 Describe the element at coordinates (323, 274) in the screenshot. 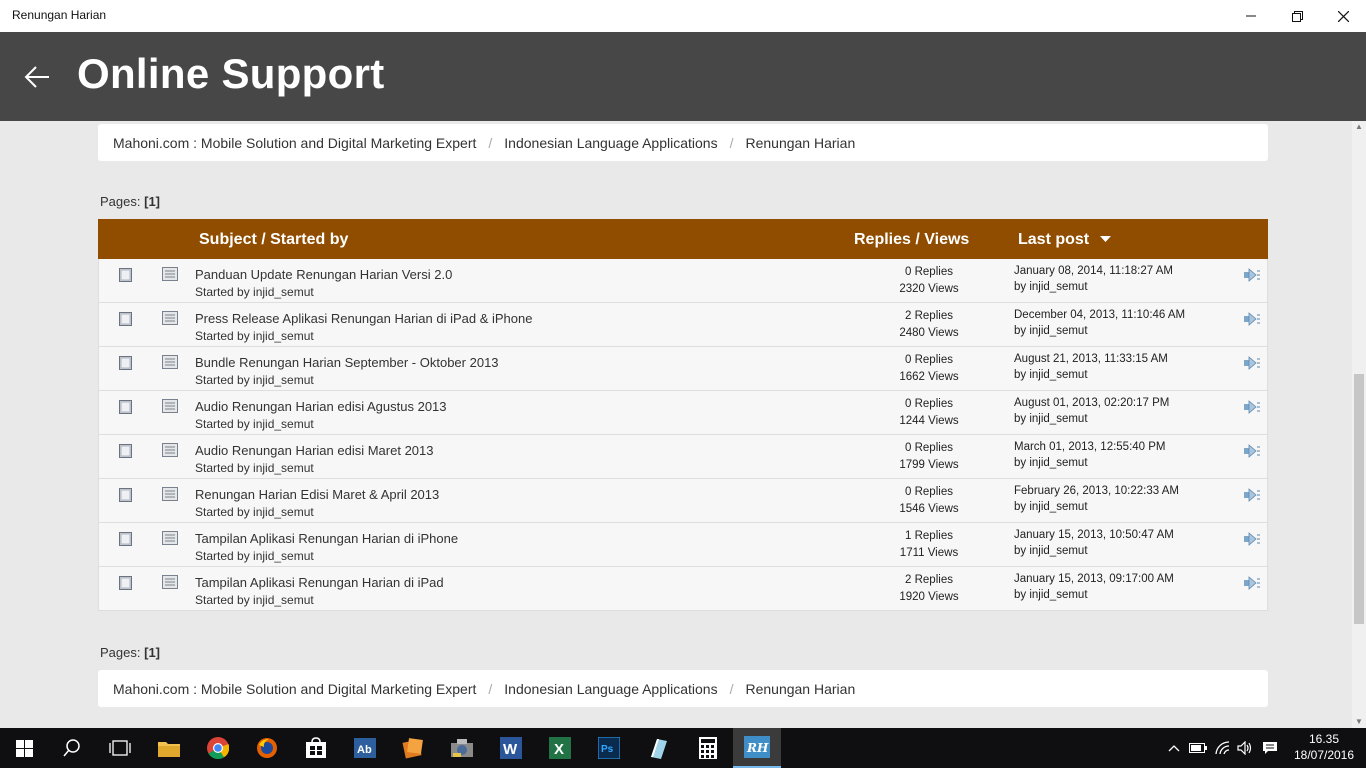

I see `topic-subject-link: Panduan Update Renungan Harian Versi 2.0` at that location.